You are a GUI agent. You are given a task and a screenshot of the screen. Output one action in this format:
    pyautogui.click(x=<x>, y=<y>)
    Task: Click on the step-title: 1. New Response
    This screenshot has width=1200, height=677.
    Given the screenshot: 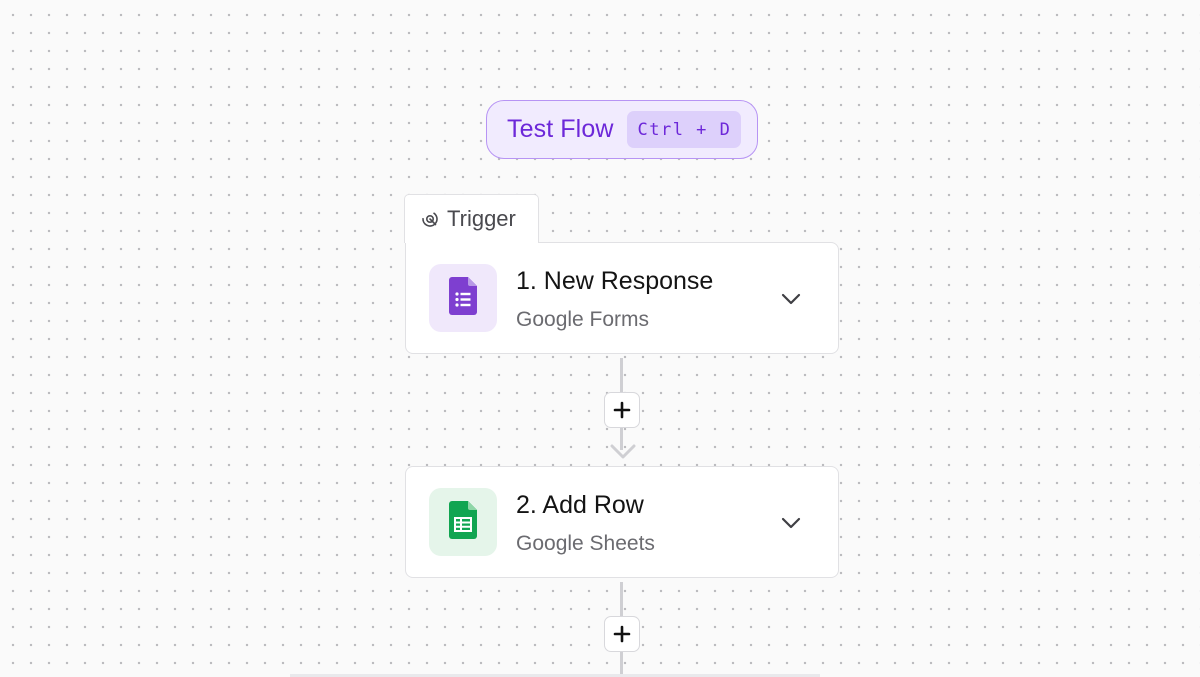 What is the action you would take?
    pyautogui.click(x=615, y=281)
    